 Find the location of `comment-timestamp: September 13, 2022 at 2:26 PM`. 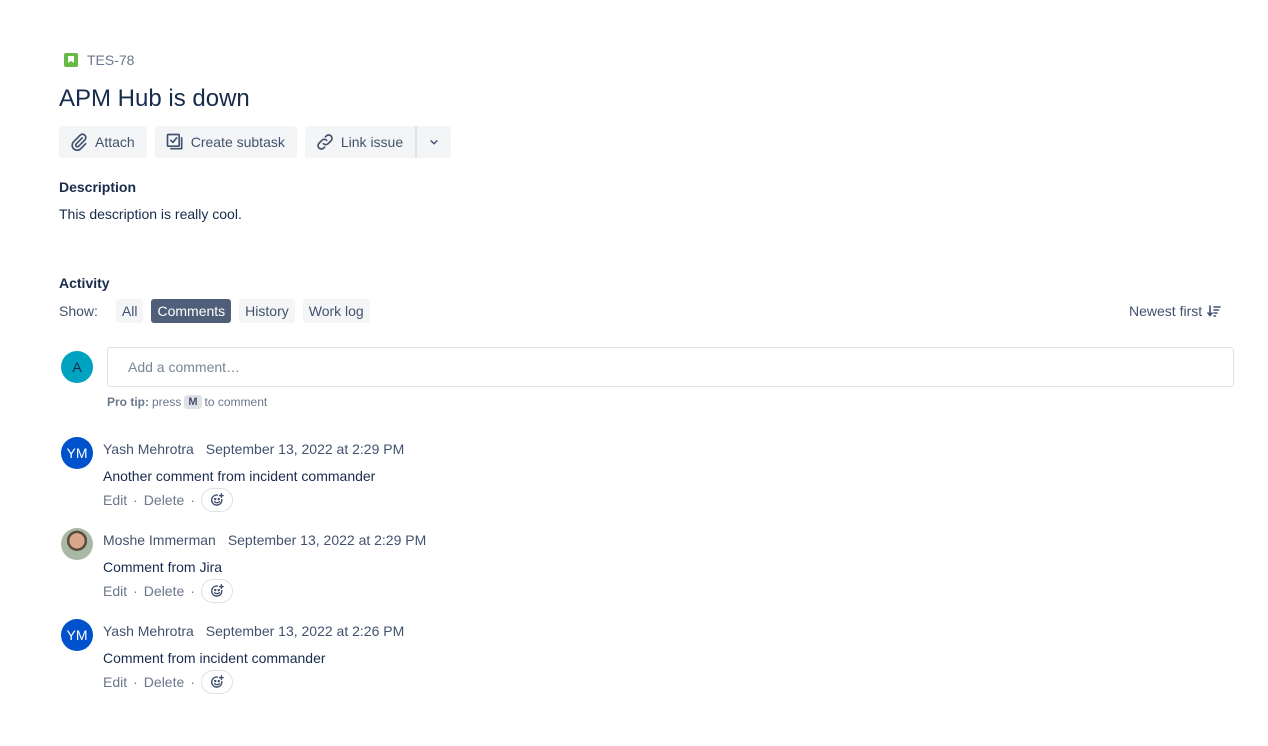

comment-timestamp: September 13, 2022 at 2:26 PM is located at coordinates (305, 631).